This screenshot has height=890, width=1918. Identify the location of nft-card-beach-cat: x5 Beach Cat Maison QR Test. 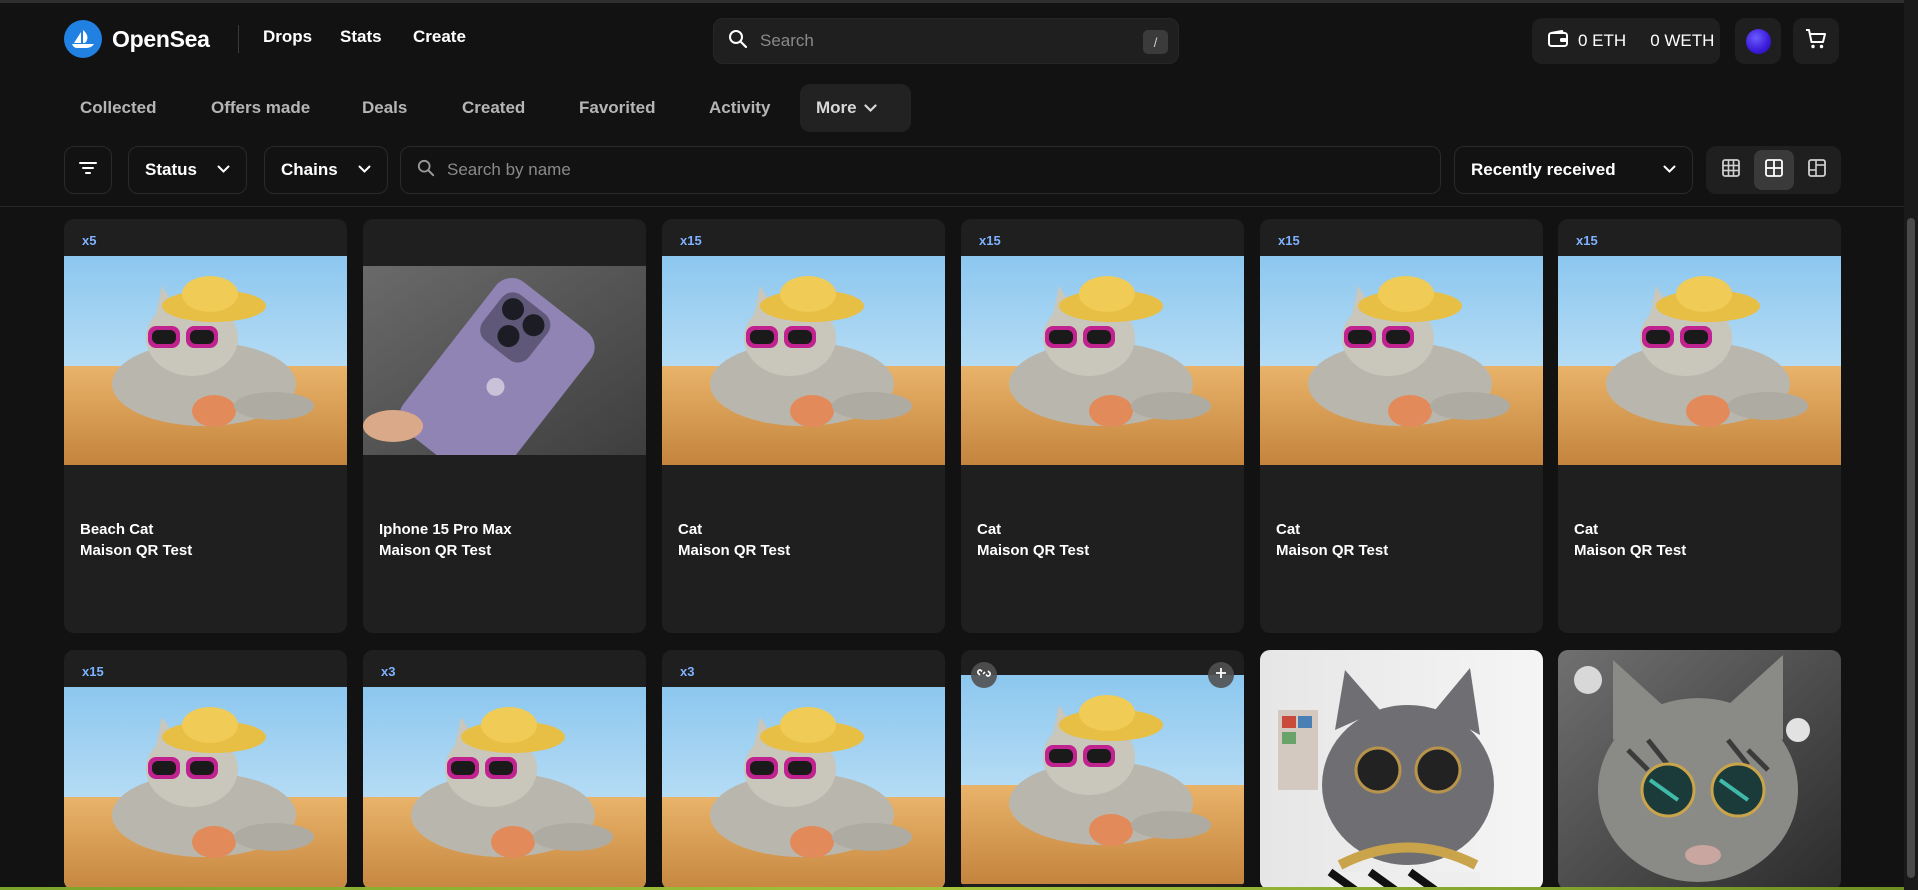
(205, 426).